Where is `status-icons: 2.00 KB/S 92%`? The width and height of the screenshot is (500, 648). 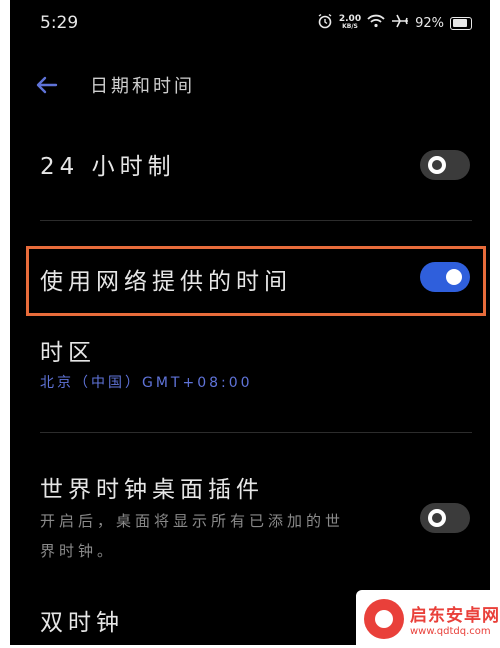
status-icons: 2.00 KB/S 92% is located at coordinates (394, 23).